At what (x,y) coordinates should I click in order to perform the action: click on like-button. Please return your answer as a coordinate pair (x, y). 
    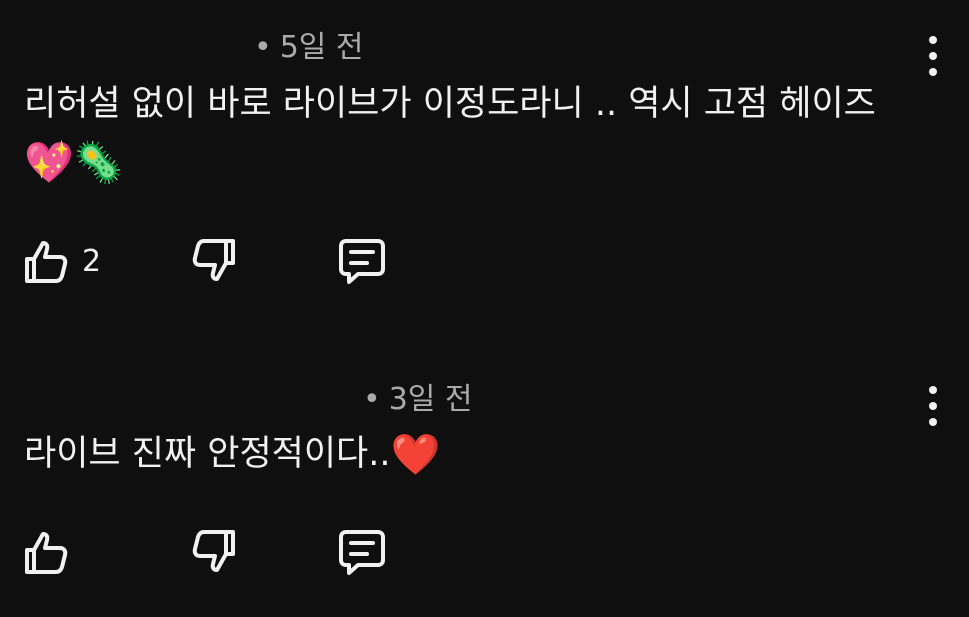
    Looking at the image, I should click on (51, 552).